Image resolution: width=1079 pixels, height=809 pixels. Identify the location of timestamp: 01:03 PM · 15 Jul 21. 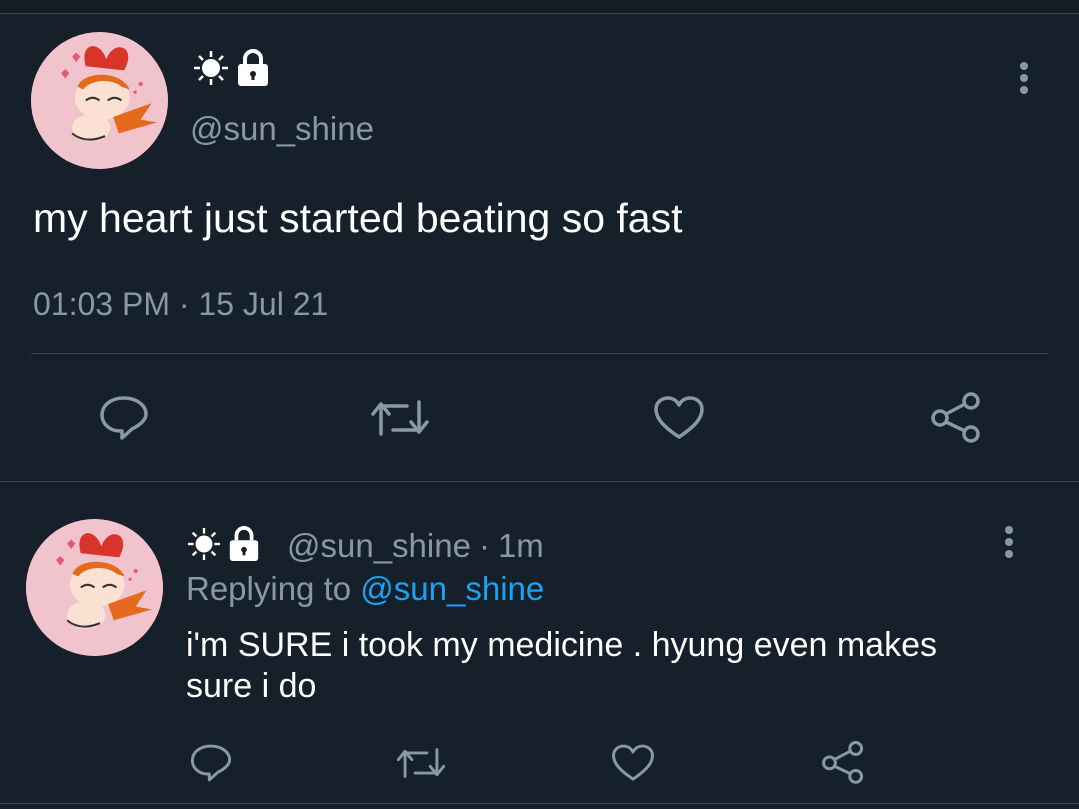
(180, 304).